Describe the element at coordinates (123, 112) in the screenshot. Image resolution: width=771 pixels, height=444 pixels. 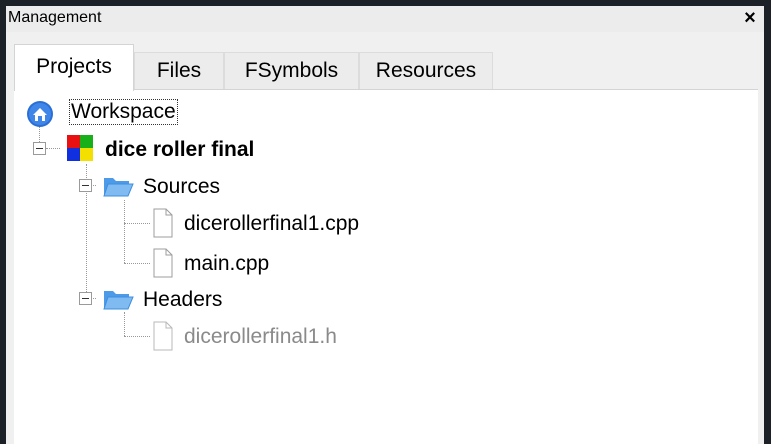
I see `tree-node-workspace: Workspace` at that location.